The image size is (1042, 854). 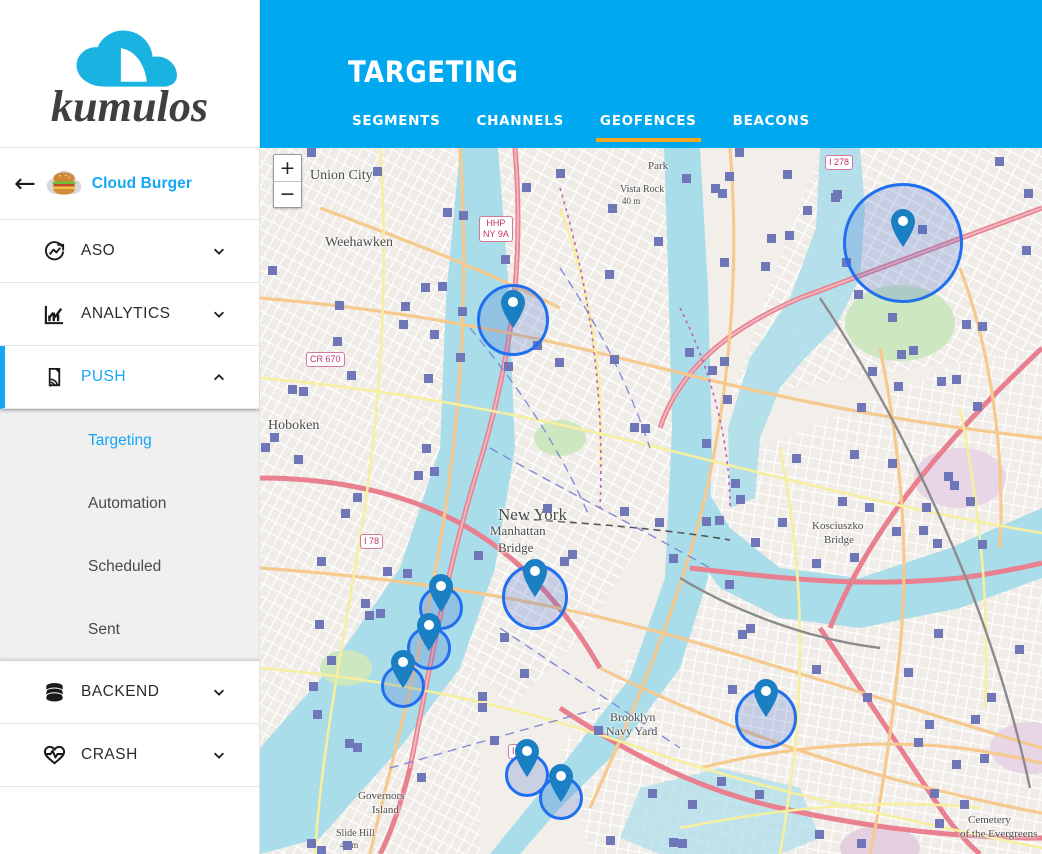 What do you see at coordinates (658, 166) in the screenshot?
I see `map-place-label: Park` at bounding box center [658, 166].